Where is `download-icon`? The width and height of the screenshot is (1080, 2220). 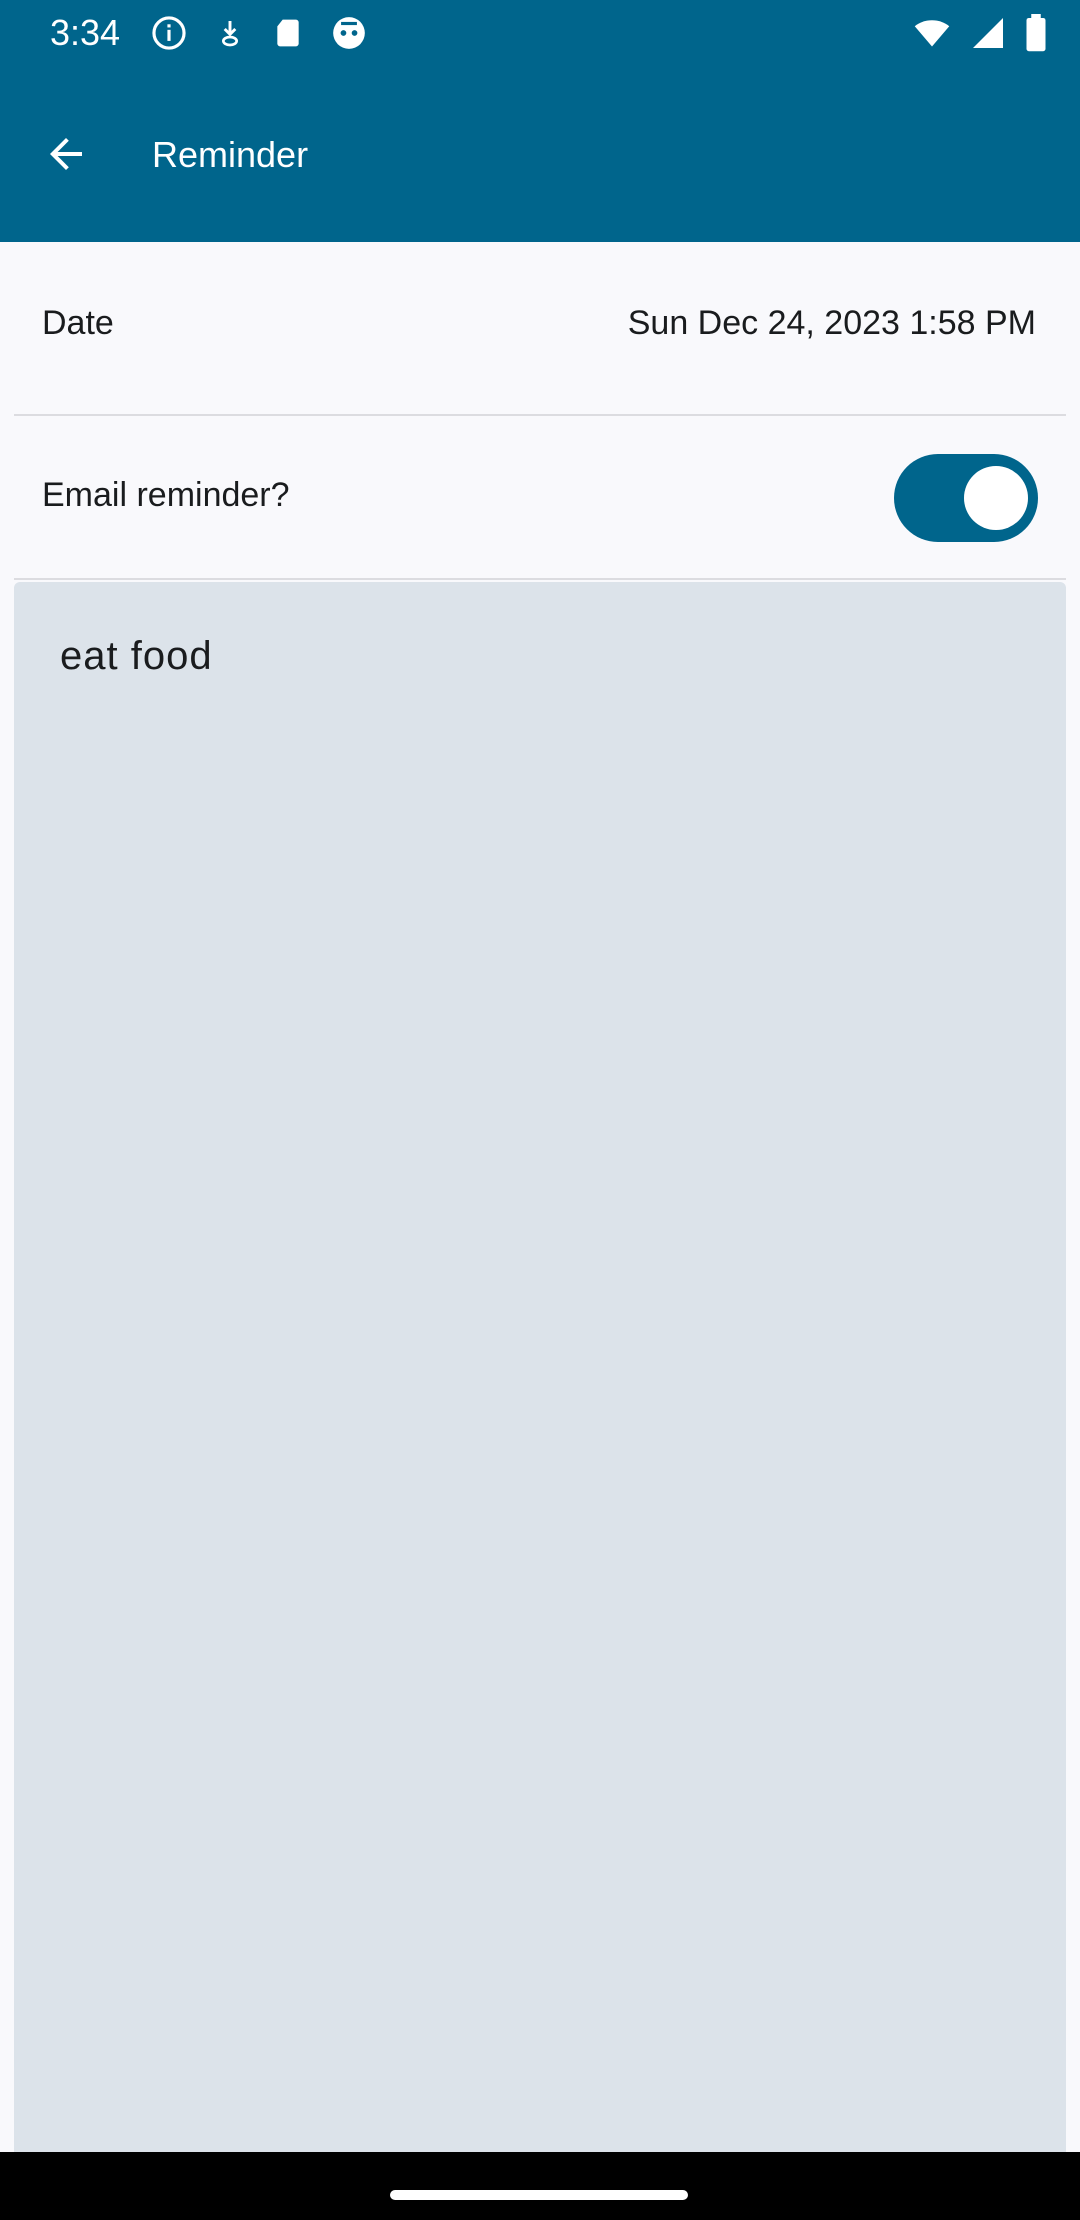
download-icon is located at coordinates (230, 35).